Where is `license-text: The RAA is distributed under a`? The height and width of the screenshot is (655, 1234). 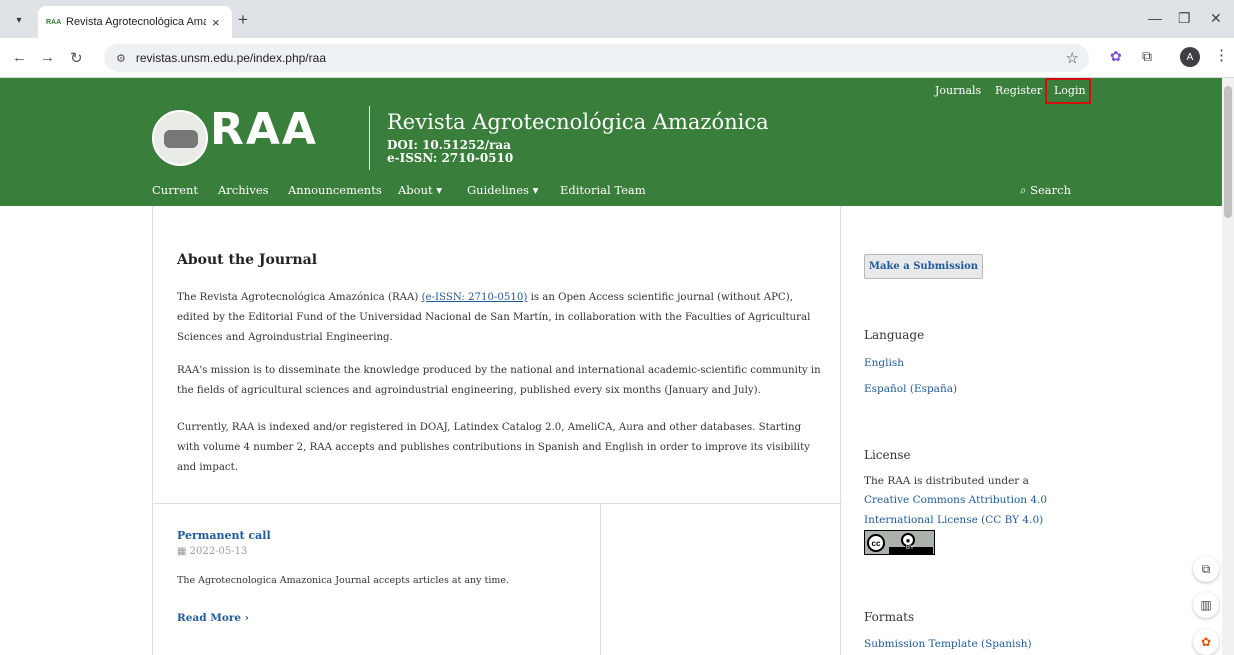
license-text: The RAA is distributed under a is located at coordinates (946, 481).